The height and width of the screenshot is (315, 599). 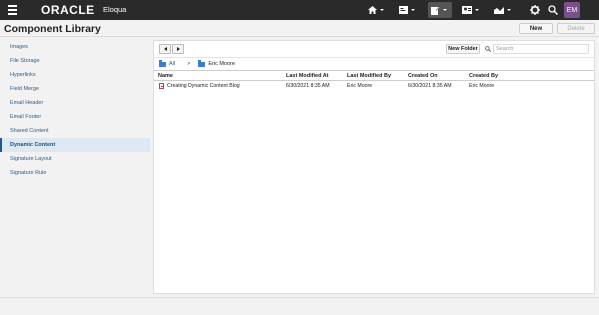 I want to click on row-name: Creating Dynamic Content Blog, so click(x=203, y=86).